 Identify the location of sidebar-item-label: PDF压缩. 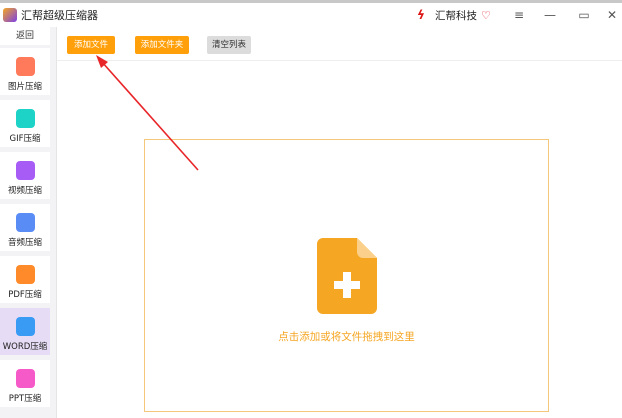
(25, 295).